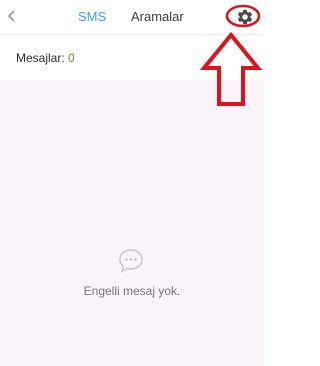 The width and height of the screenshot is (320, 366). What do you see at coordinates (71, 58) in the screenshot?
I see `message-count-value: 0` at bounding box center [71, 58].